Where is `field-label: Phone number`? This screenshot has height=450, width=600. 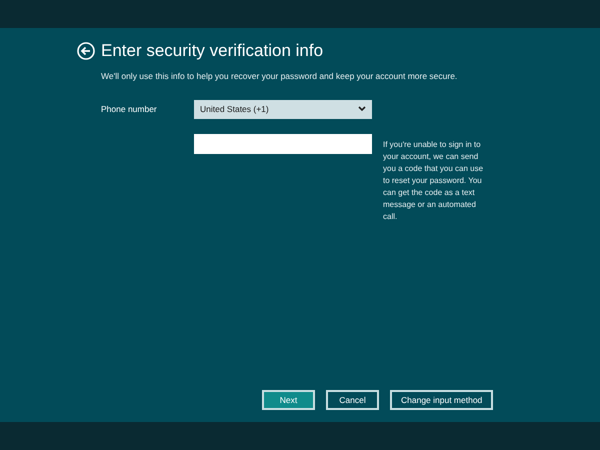
field-label: Phone number is located at coordinates (129, 109).